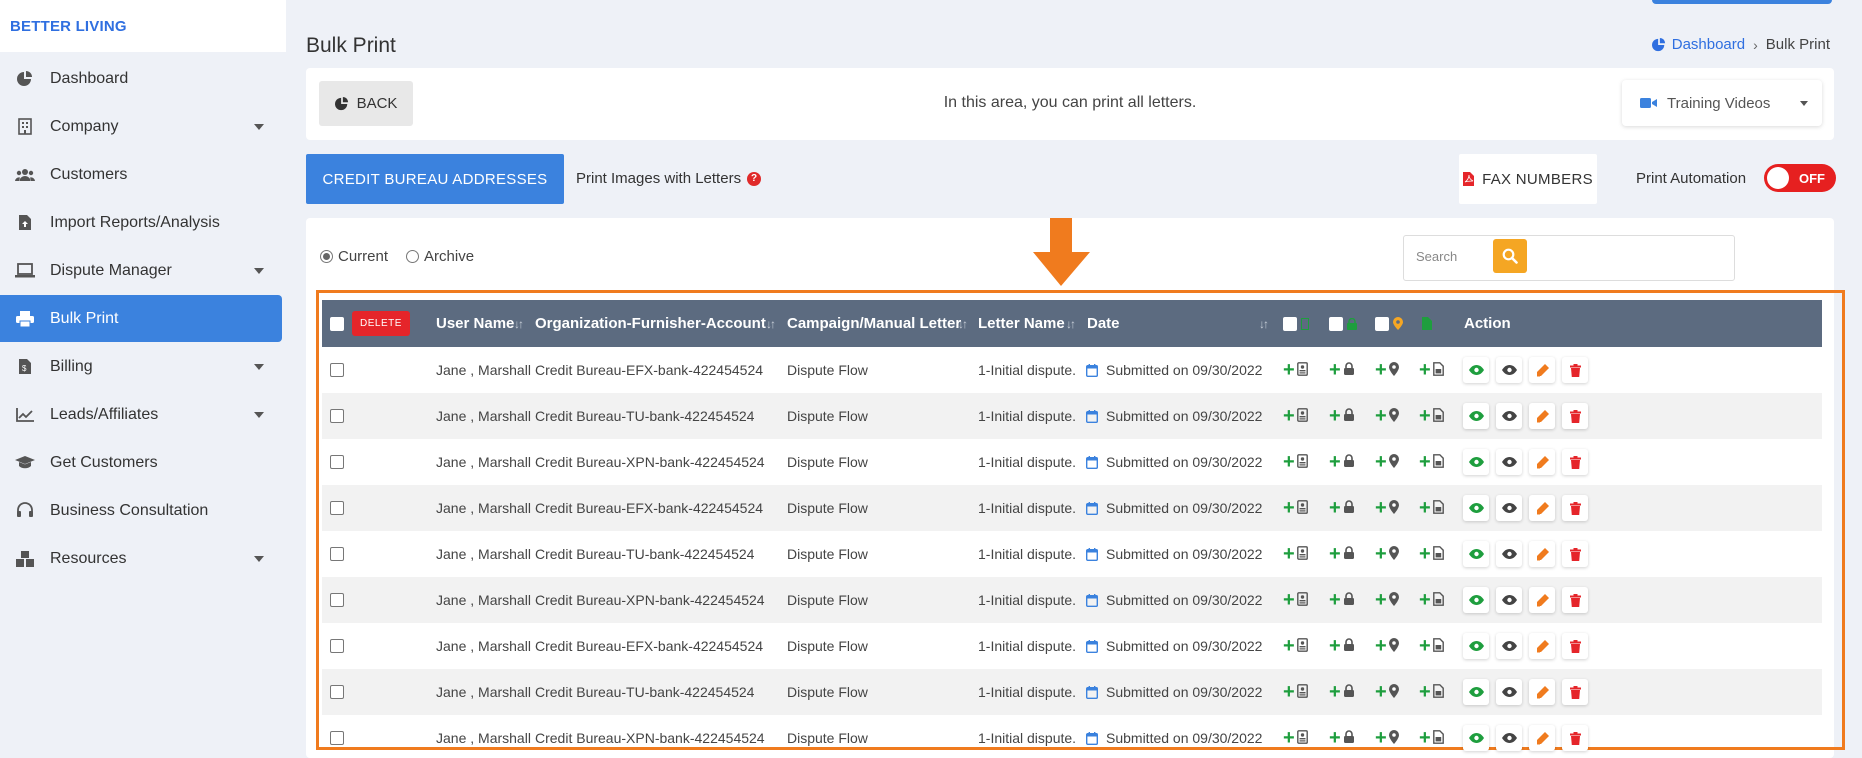  I want to click on search-input, so click(1561, 256).